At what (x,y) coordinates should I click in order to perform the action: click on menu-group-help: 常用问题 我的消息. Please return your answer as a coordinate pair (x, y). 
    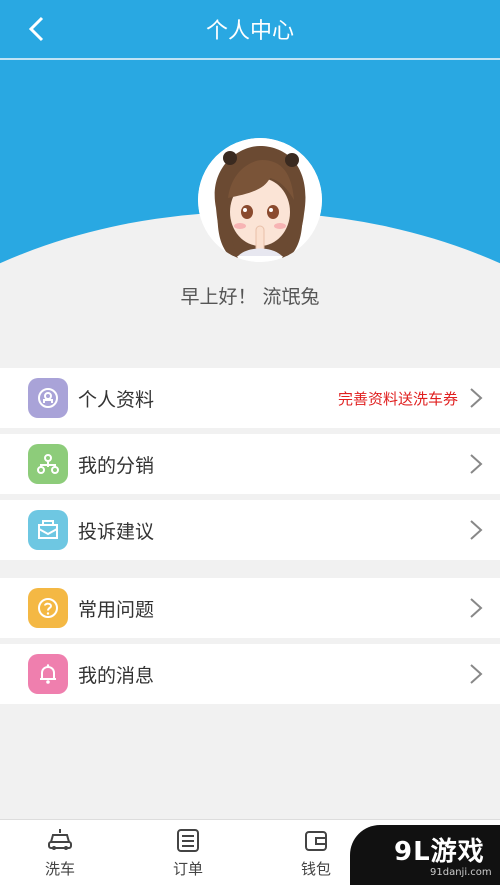
    Looking at the image, I should click on (250, 644).